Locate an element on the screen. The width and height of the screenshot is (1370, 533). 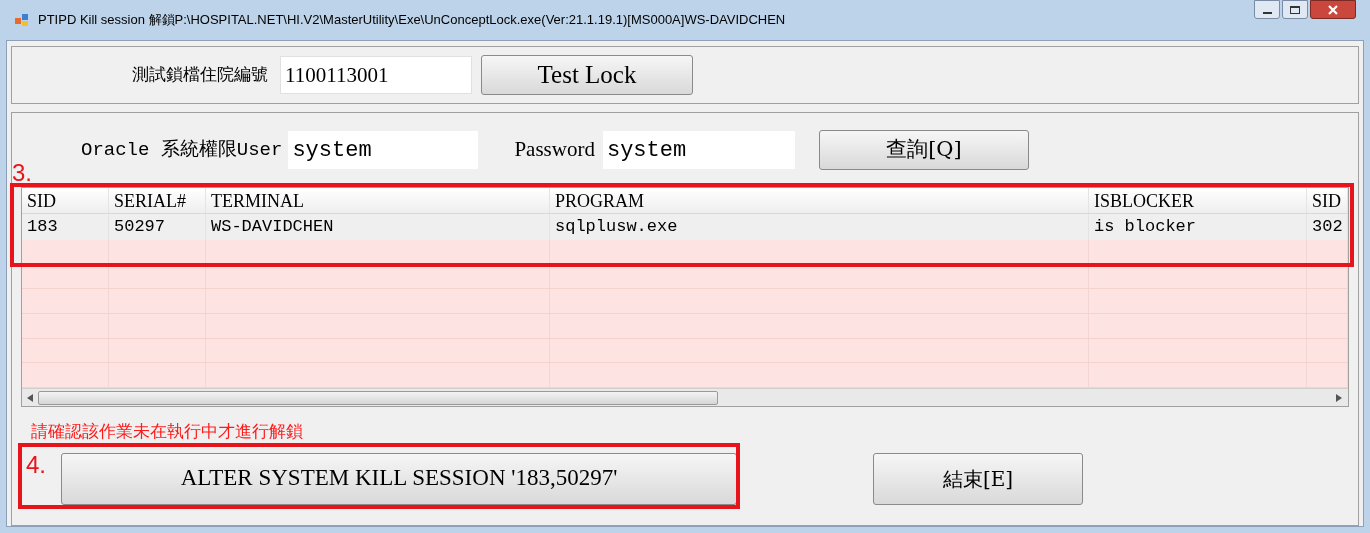
password-field: system is located at coordinates (698, 150).